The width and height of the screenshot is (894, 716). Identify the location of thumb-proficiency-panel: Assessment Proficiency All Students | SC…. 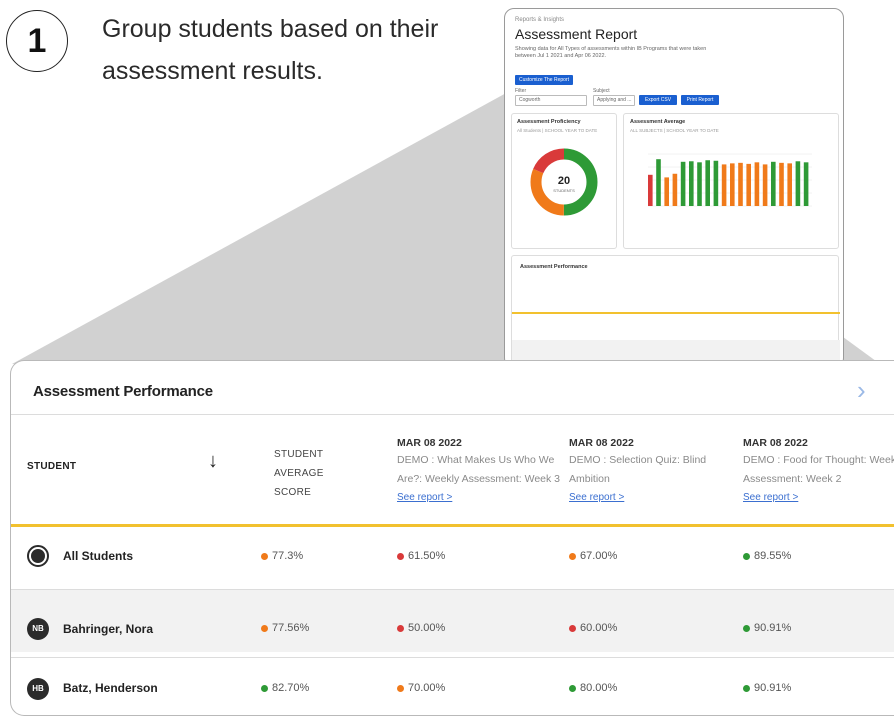
(564, 181).